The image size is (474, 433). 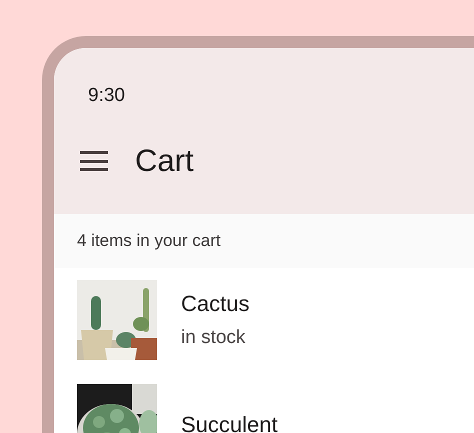 I want to click on screen-title: Cart, so click(x=164, y=161).